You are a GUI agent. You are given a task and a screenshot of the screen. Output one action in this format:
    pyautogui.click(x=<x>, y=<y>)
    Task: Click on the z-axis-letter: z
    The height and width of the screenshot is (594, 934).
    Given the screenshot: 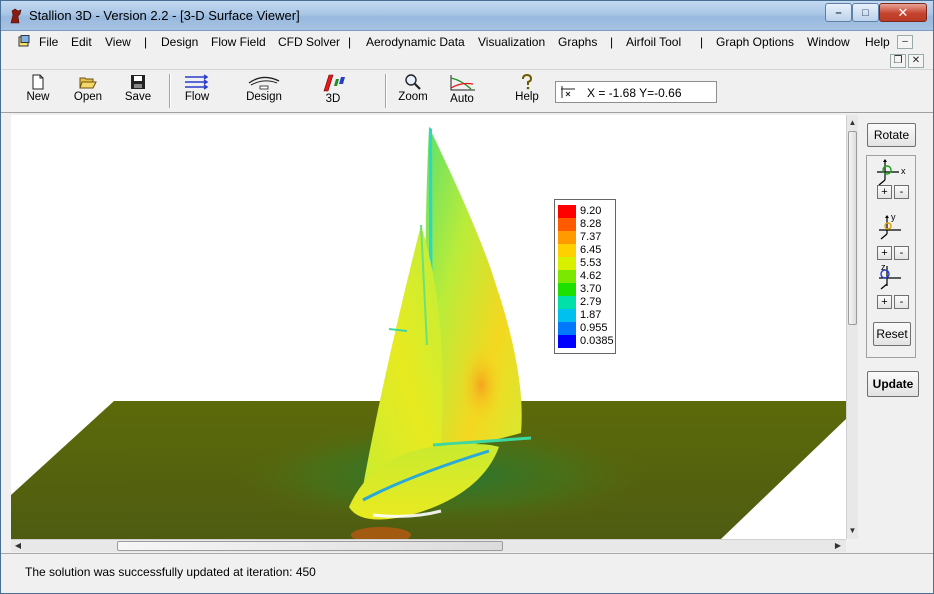 What is the action you would take?
    pyautogui.click(x=883, y=267)
    